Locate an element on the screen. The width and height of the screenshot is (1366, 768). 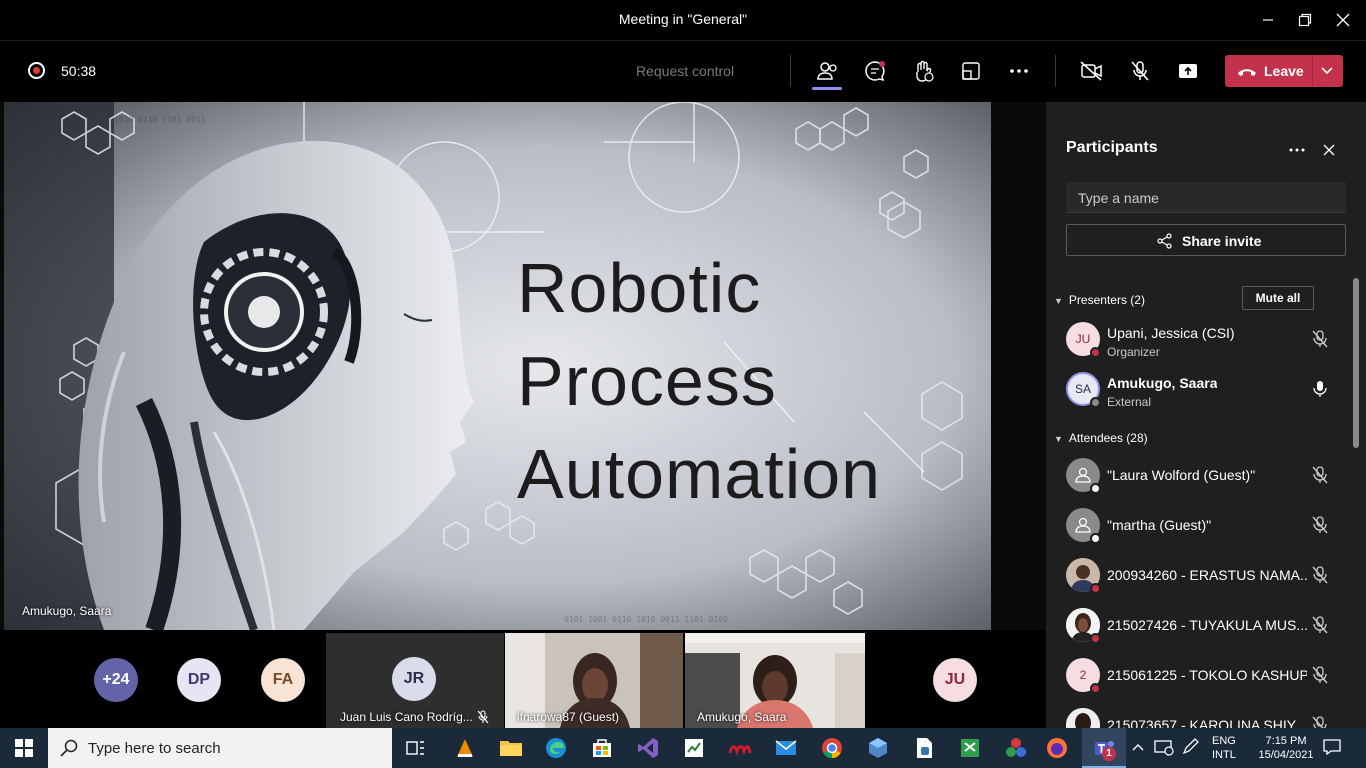
title-bar: Meeting in "General" is located at coordinates (683, 20).